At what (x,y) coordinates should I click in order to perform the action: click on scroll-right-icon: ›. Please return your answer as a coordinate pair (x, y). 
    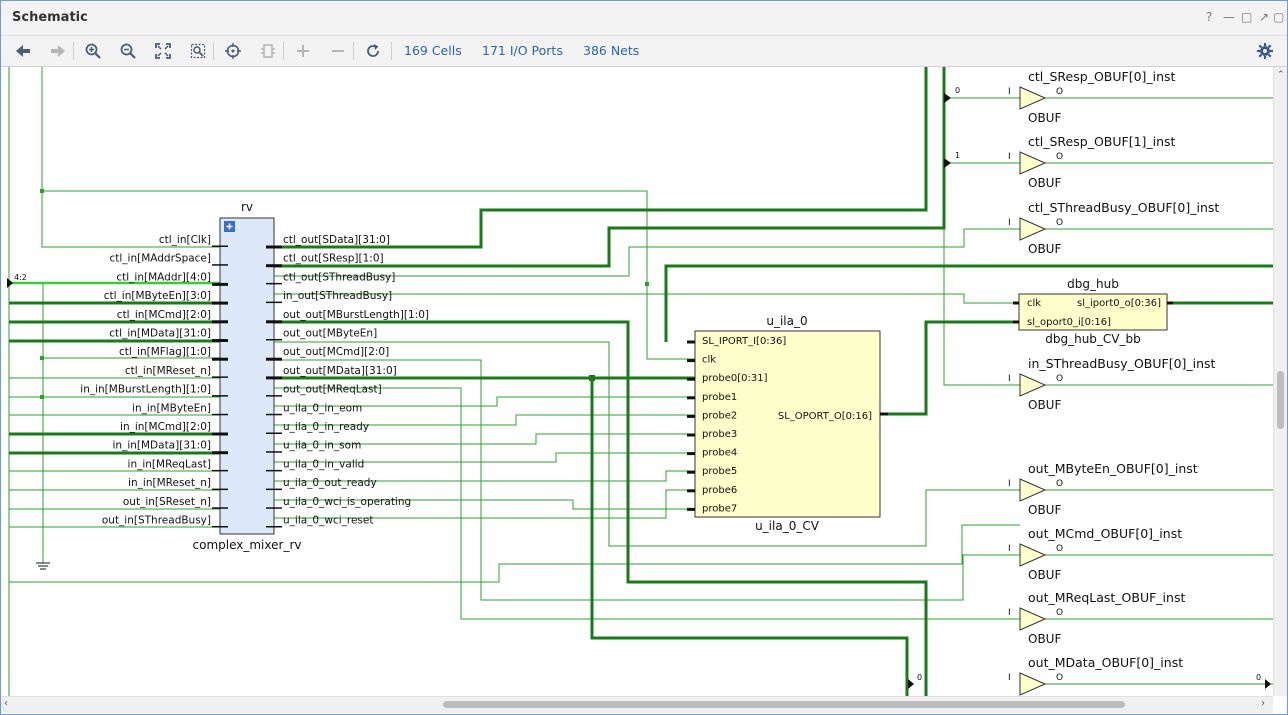
    Looking at the image, I should click on (1263, 703).